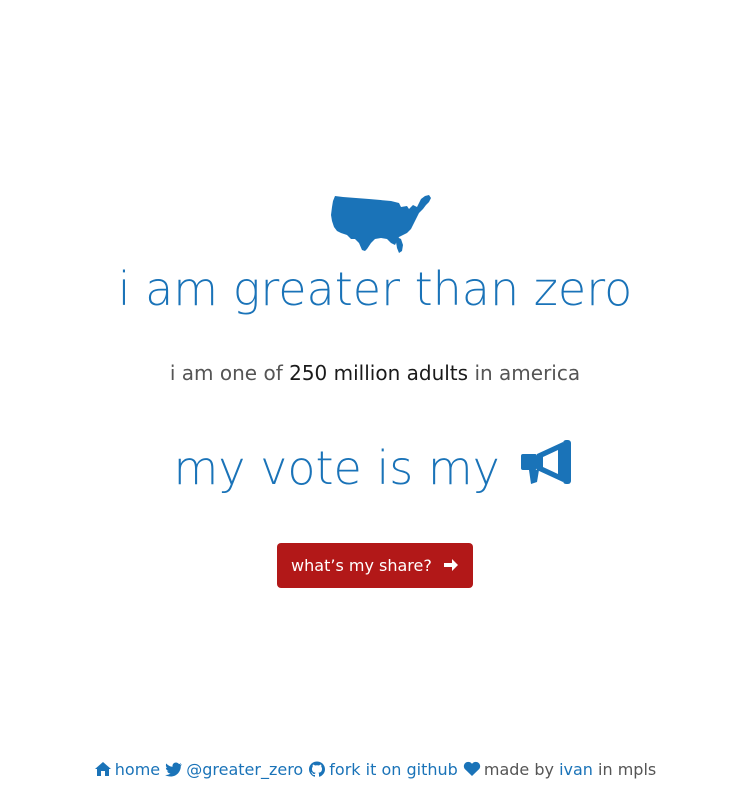 Image resolution: width=750 pixels, height=798 pixels. I want to click on arrow-right-icon, so click(450, 565).